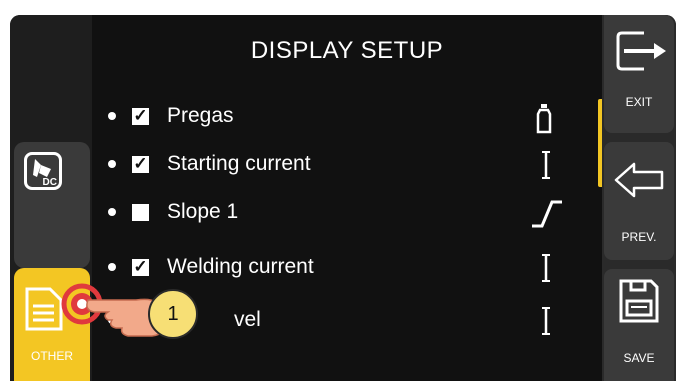 The height and width of the screenshot is (381, 685). I want to click on floppy-disk-icon, so click(639, 301).